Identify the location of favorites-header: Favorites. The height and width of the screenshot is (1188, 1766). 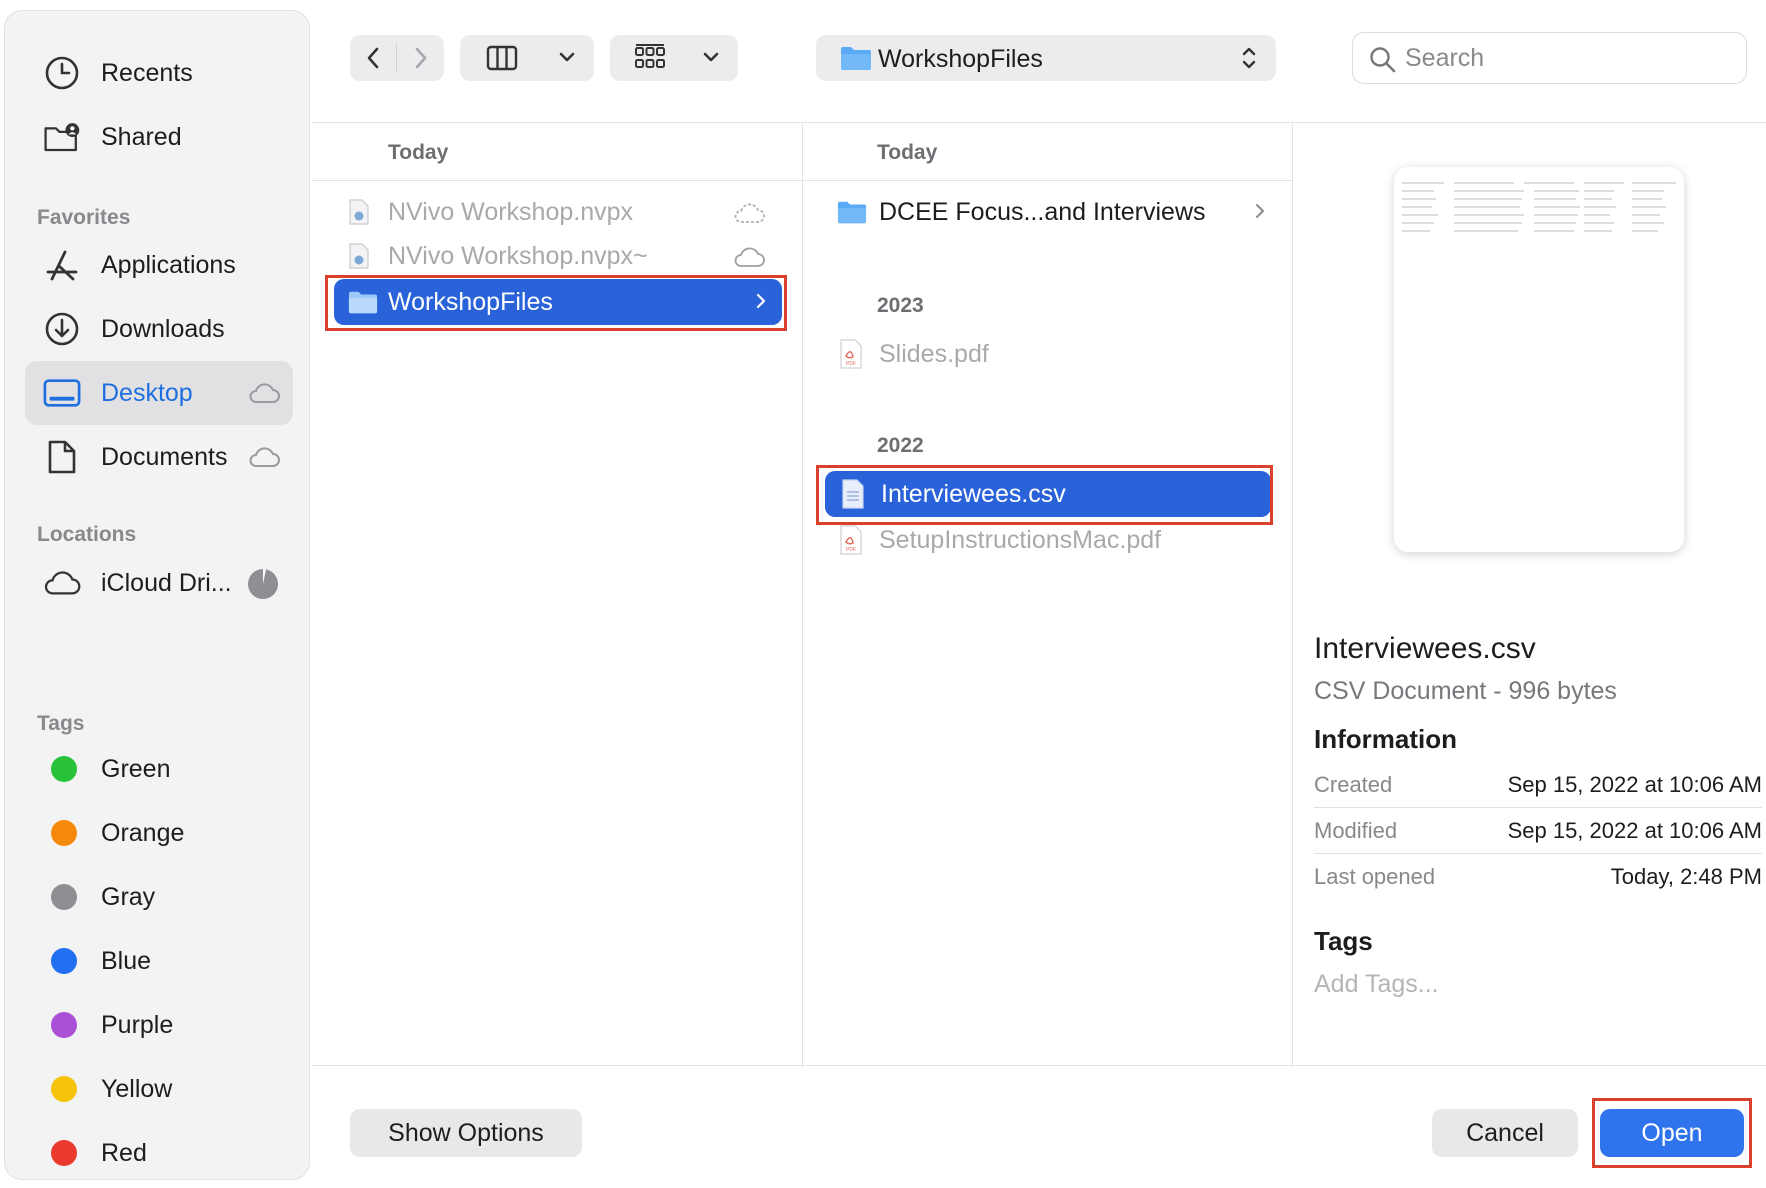
(84, 217).